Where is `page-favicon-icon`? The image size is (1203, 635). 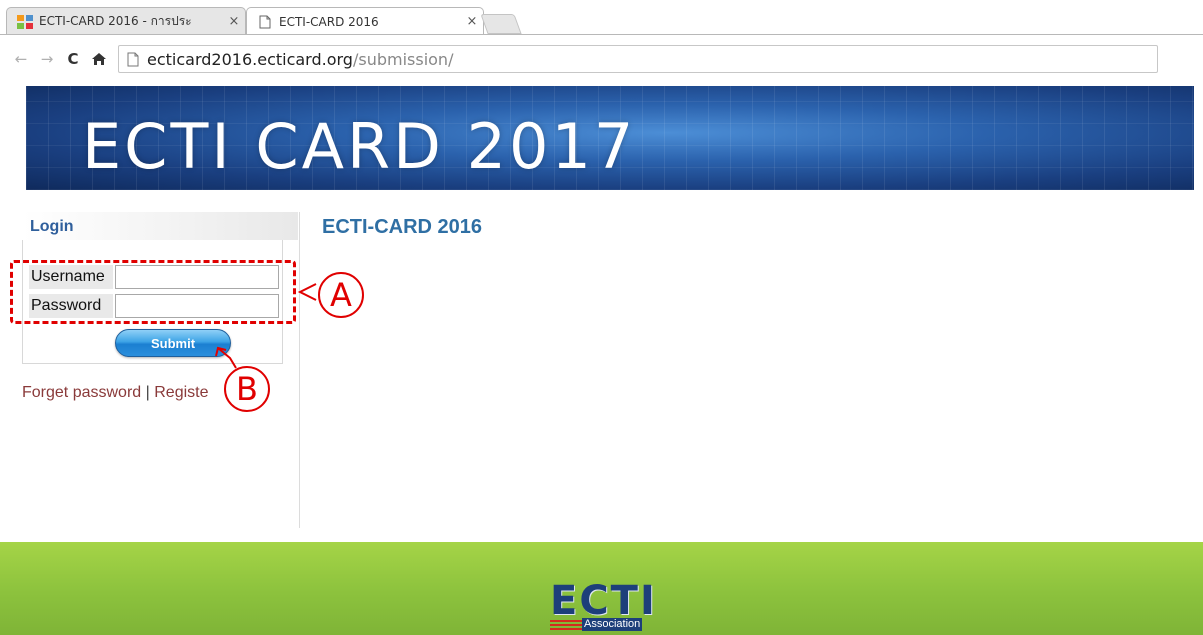 page-favicon-icon is located at coordinates (265, 21).